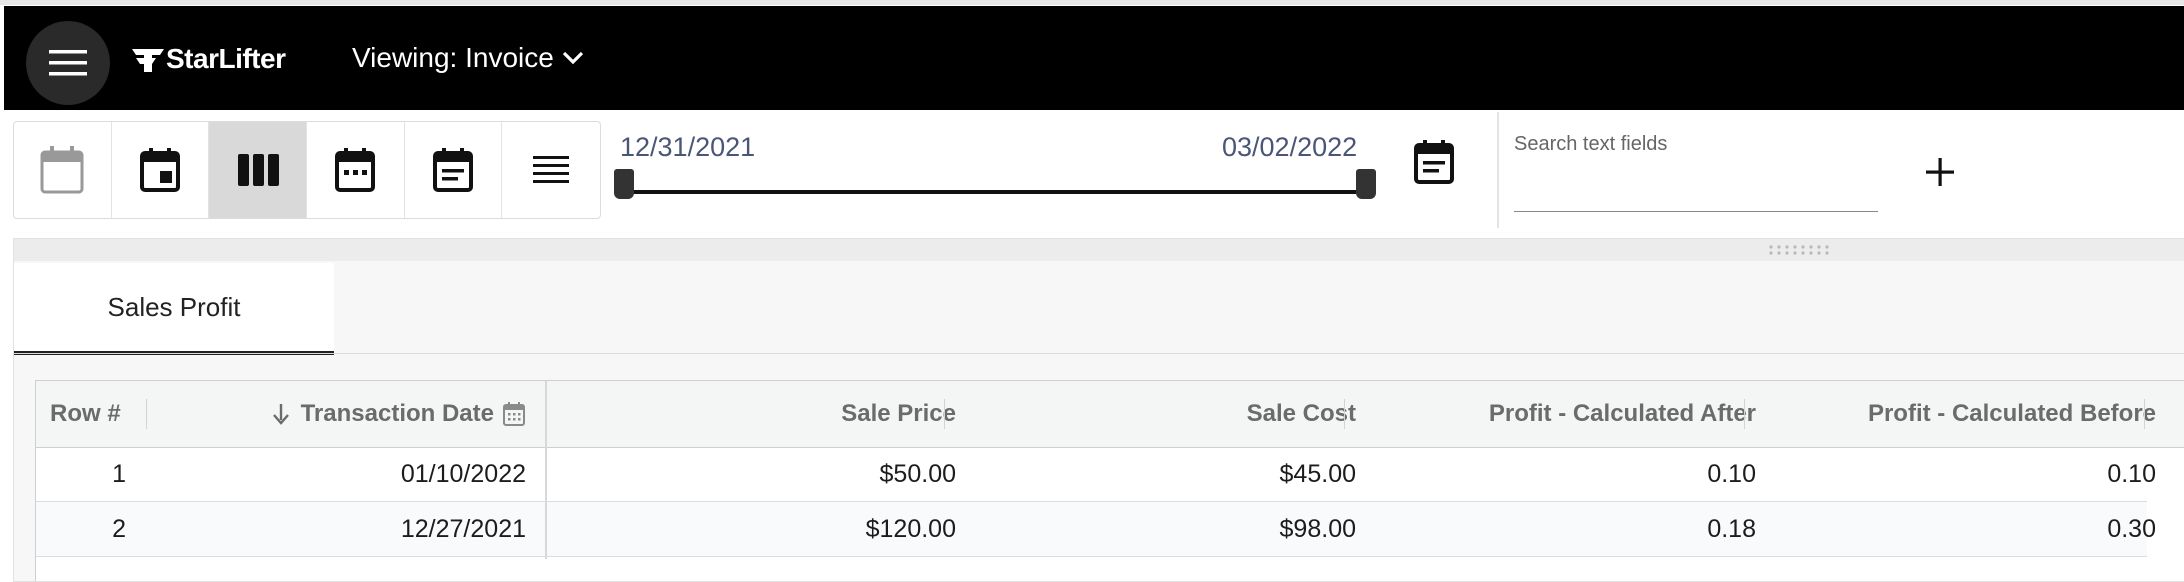  I want to click on cell-row-number: 2, so click(119, 529).